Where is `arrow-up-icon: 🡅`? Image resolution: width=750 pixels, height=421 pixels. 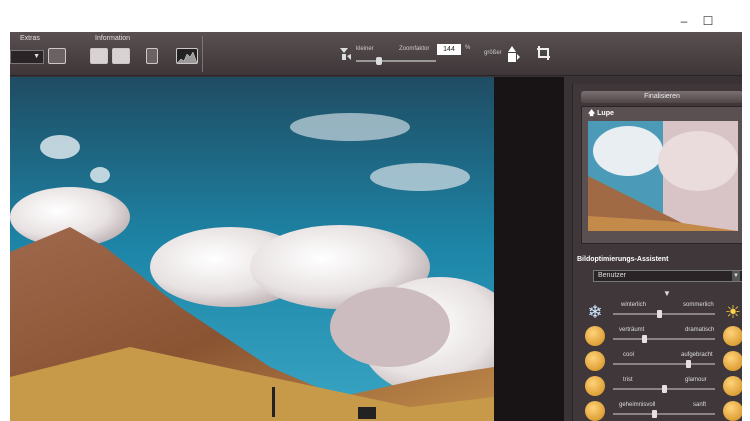 arrow-up-icon: 🡅 is located at coordinates (593, 113).